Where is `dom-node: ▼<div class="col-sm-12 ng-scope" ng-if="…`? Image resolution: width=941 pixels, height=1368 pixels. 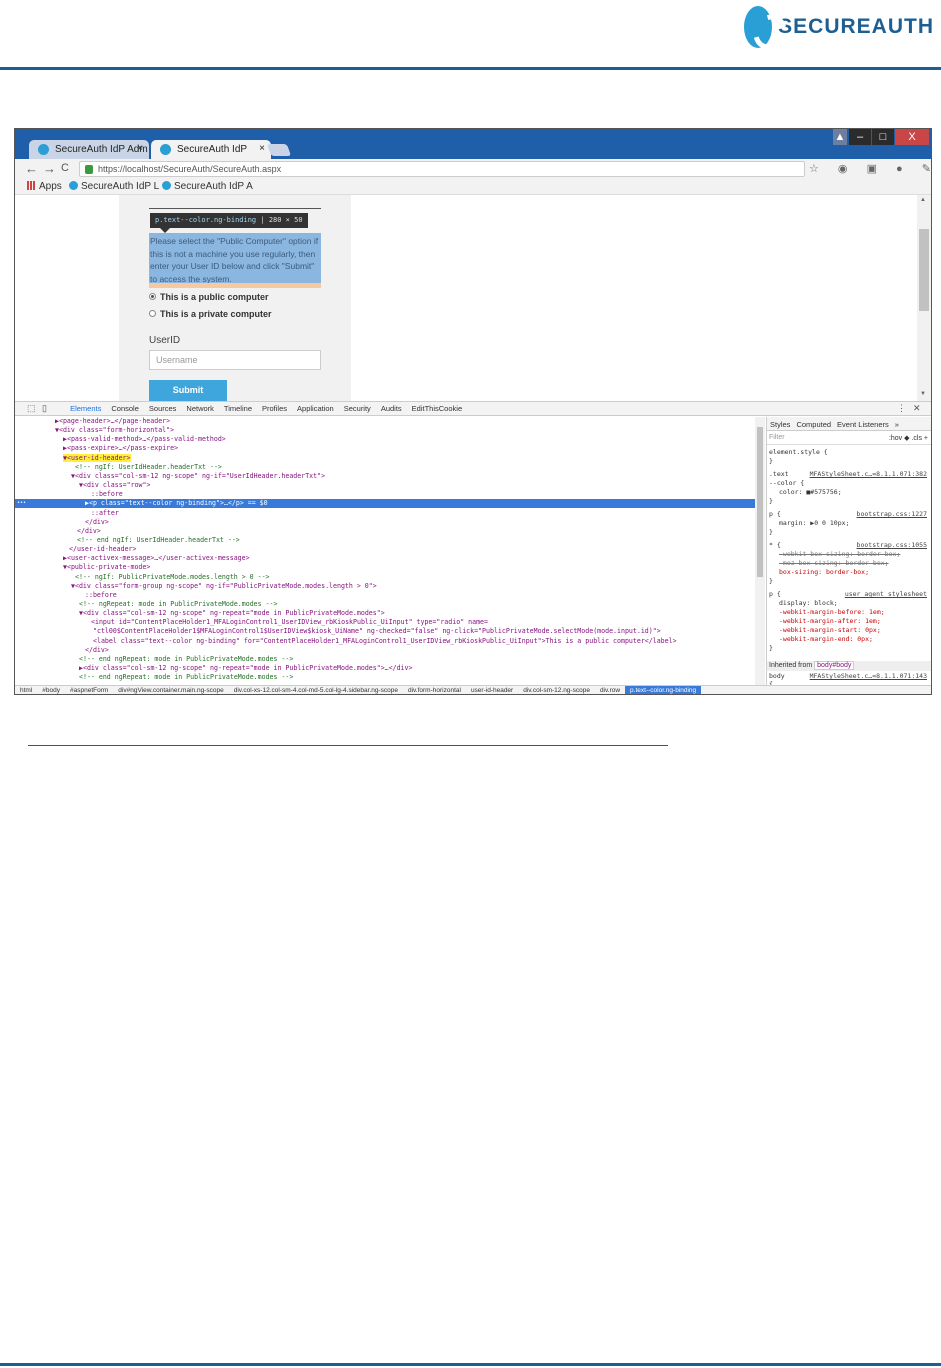
dom-node: ▼<div class="col-sm-12 ng-scope" ng-if="… is located at coordinates (385, 476).